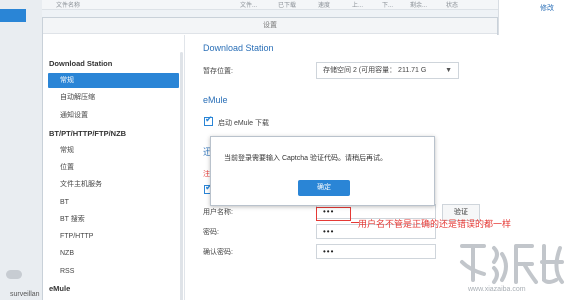 The height and width of the screenshot is (300, 573). Describe the element at coordinates (452, 4) in the screenshot. I see `table-header-cell: 状态` at that location.